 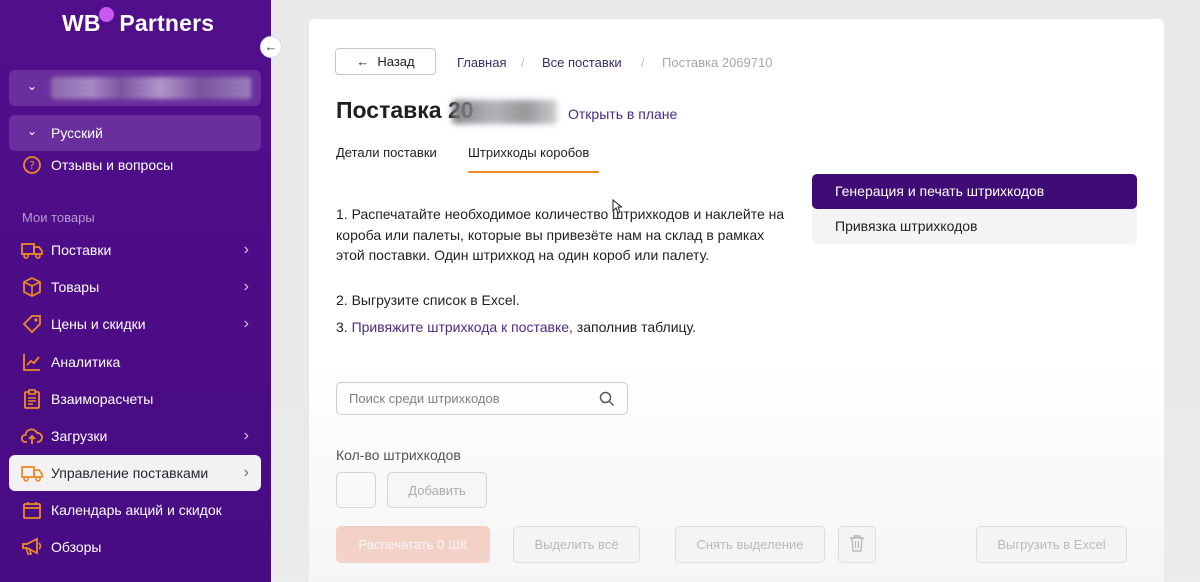 What do you see at coordinates (102, 399) in the screenshot?
I see `sidebar-item-label: Взаиморасчеты` at bounding box center [102, 399].